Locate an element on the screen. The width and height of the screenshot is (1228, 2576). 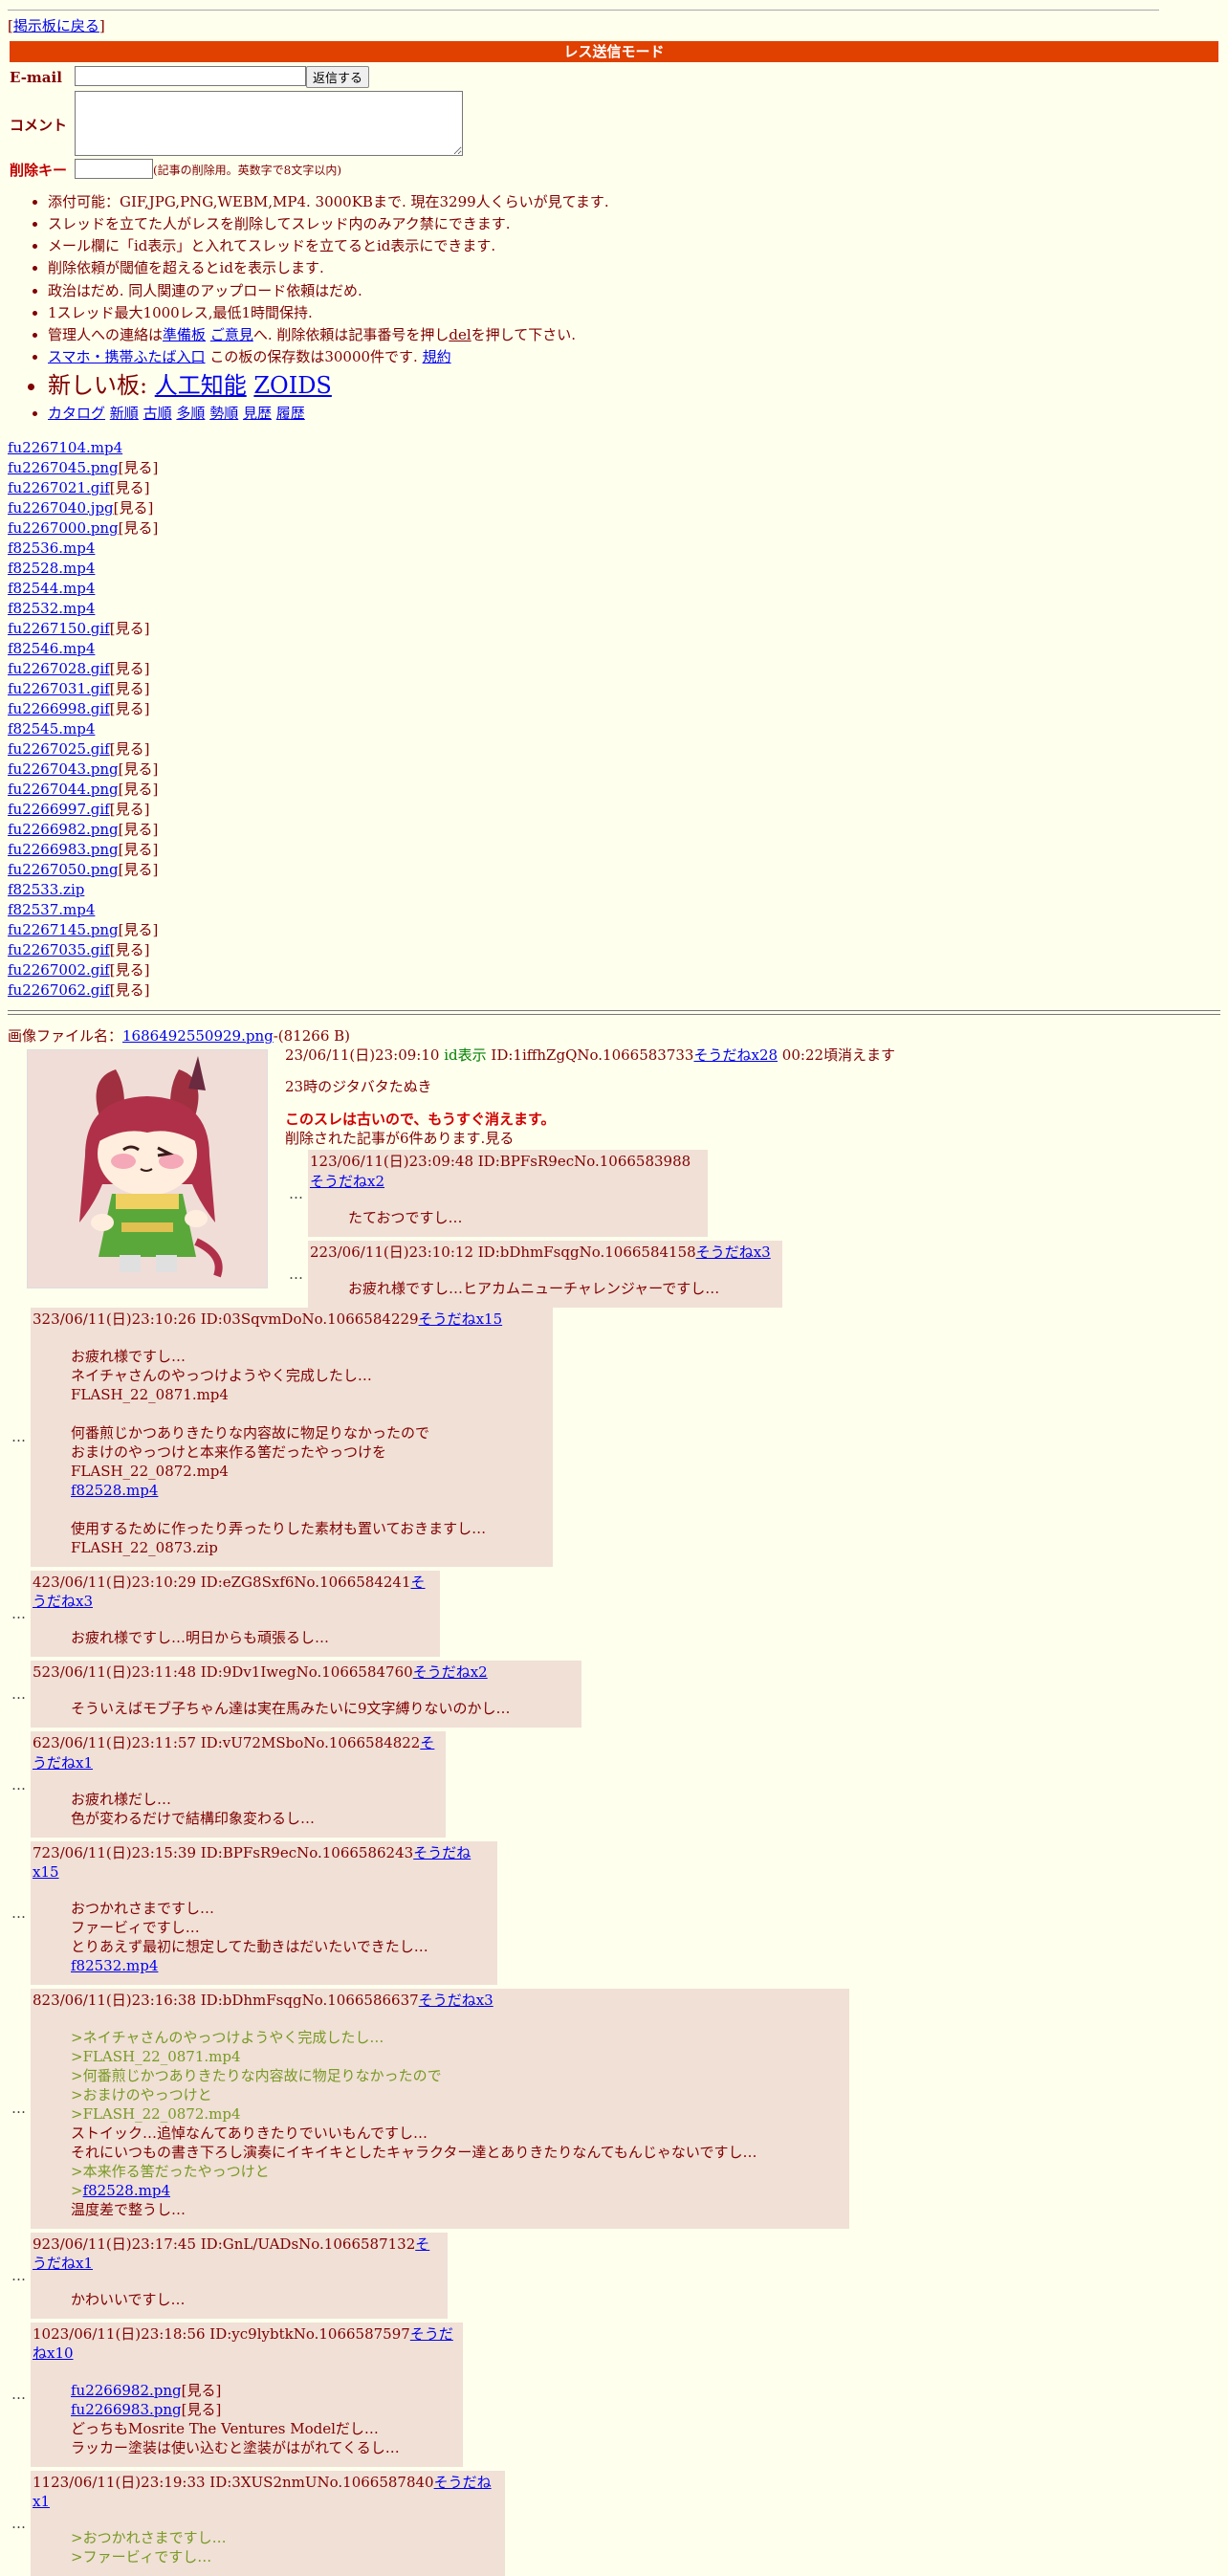
quoted-file-link: f82528.mp4 is located at coordinates (127, 2190).